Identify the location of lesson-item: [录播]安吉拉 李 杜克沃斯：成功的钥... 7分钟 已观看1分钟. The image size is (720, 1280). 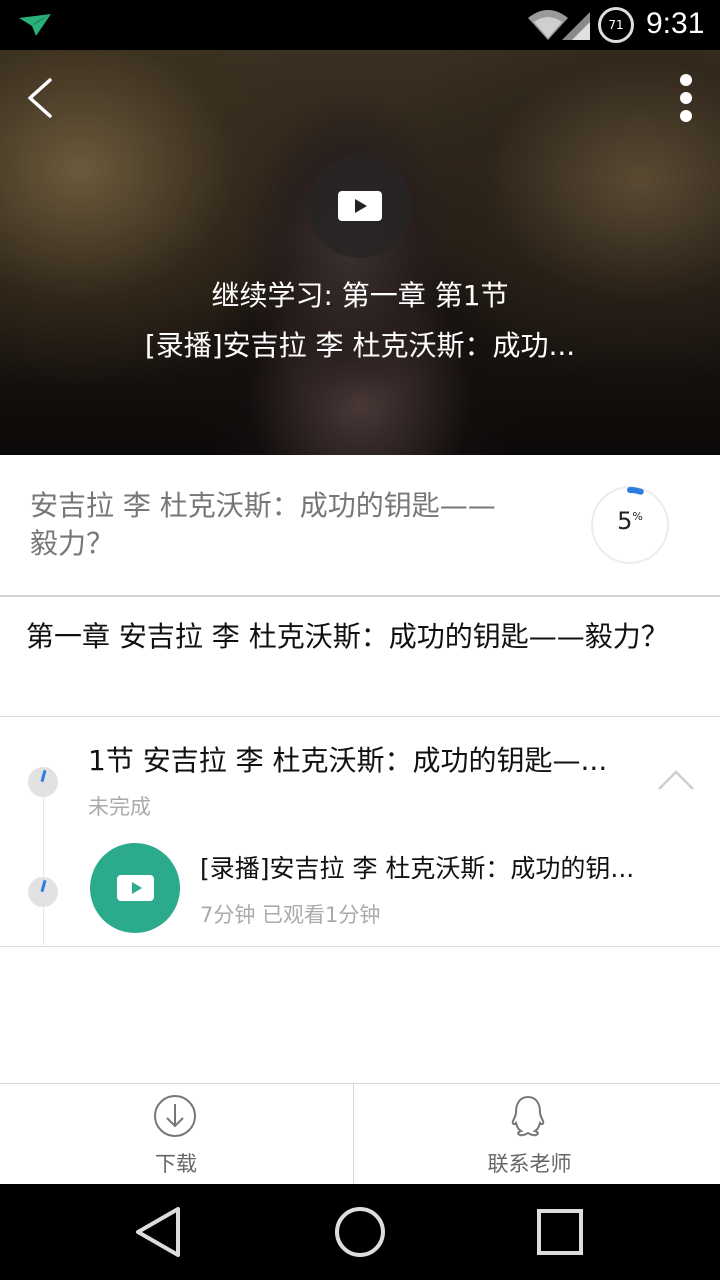
(393, 889).